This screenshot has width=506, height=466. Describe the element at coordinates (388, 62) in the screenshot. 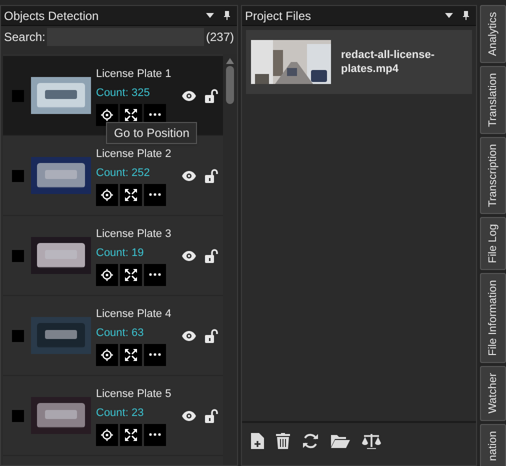

I see `file-name: redact-all-license-plates.mp4` at that location.